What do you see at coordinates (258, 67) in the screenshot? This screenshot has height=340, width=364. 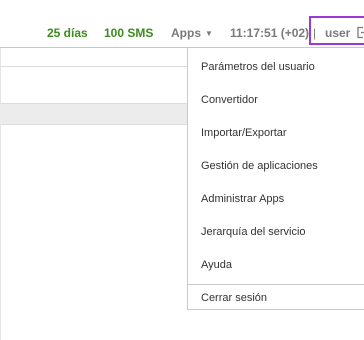 I see `menu-item-user-parameters: Parámetros del usuario` at bounding box center [258, 67].